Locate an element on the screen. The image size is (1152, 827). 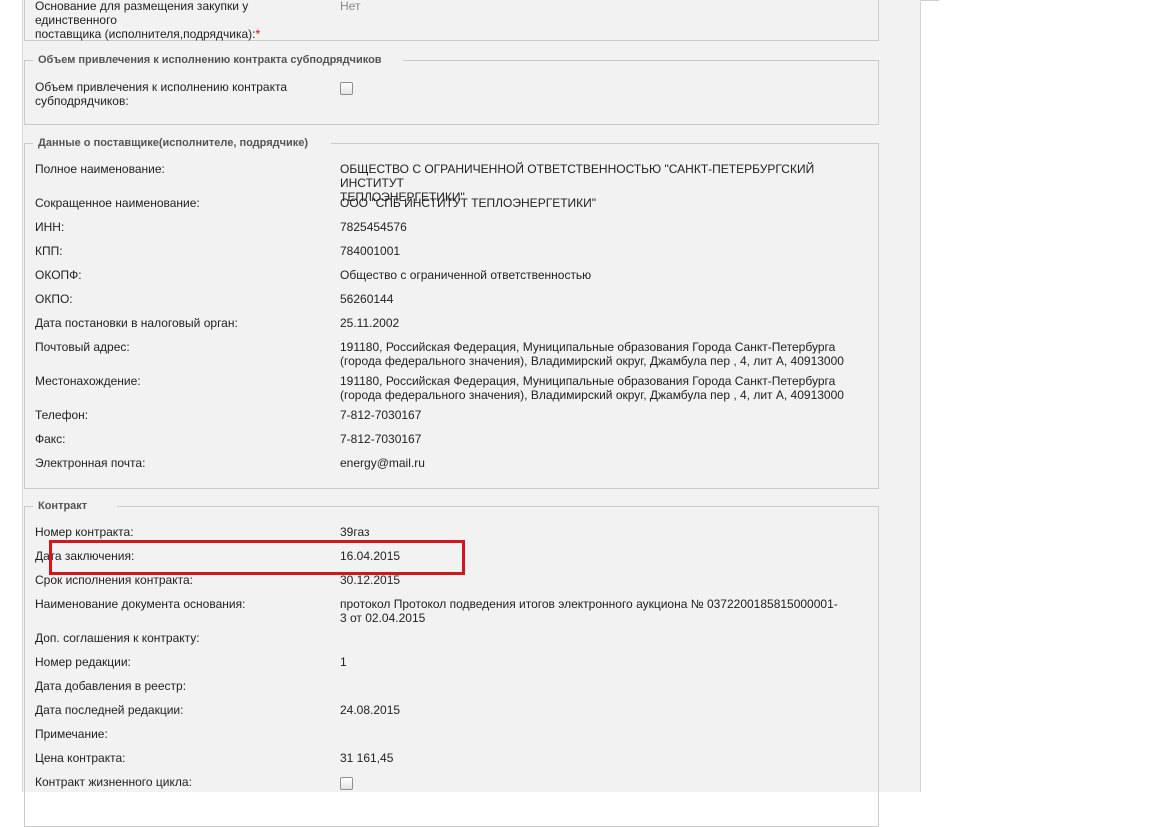
row-label: Местонахождение: is located at coordinates (88, 381).